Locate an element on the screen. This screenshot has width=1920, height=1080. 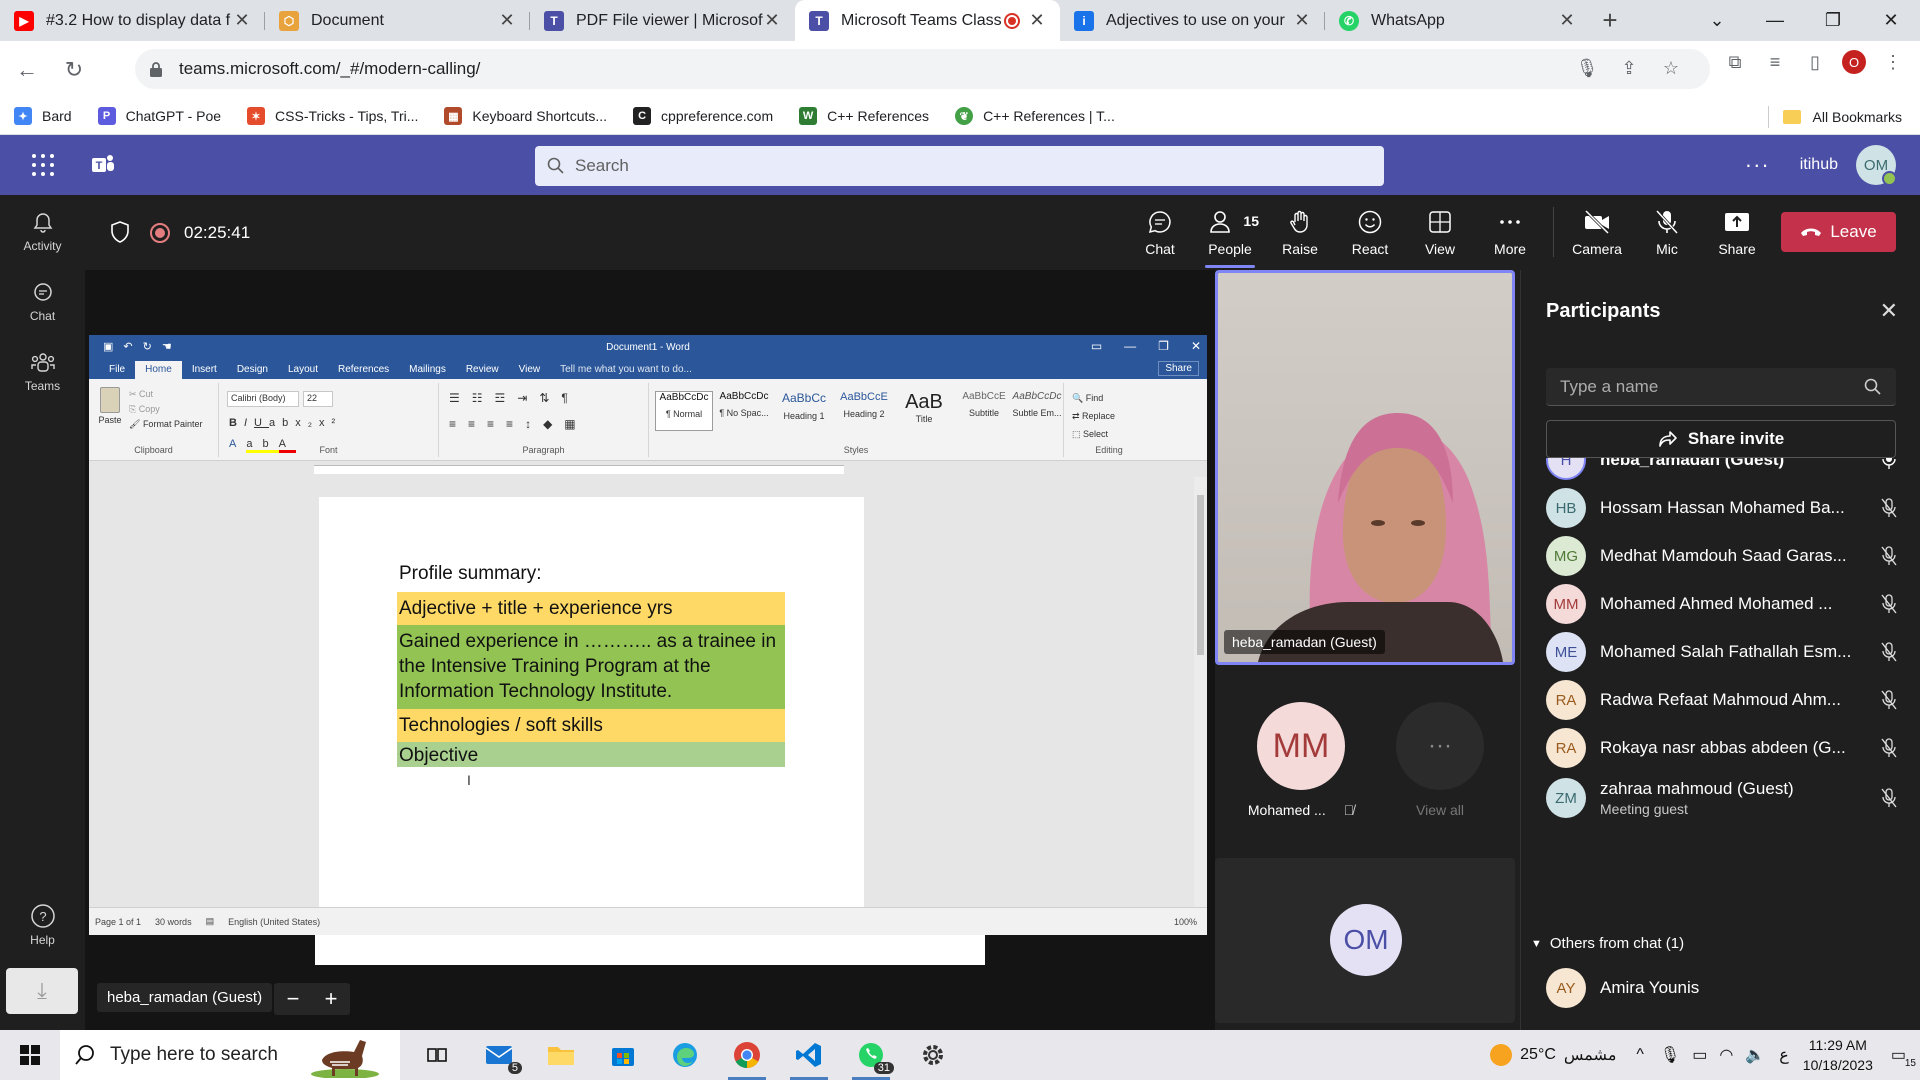
raise-hand-button: Raise is located at coordinates (1300, 232).